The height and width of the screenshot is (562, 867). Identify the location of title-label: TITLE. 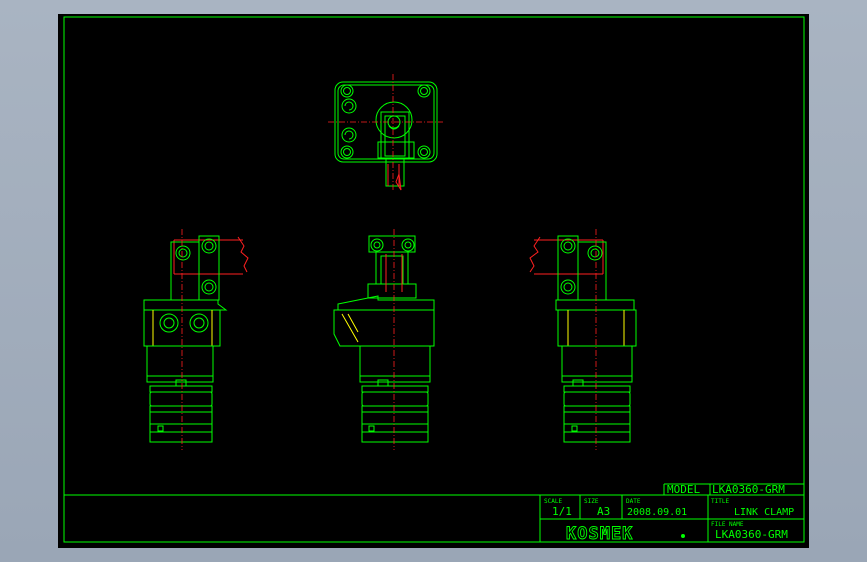
(720, 501).